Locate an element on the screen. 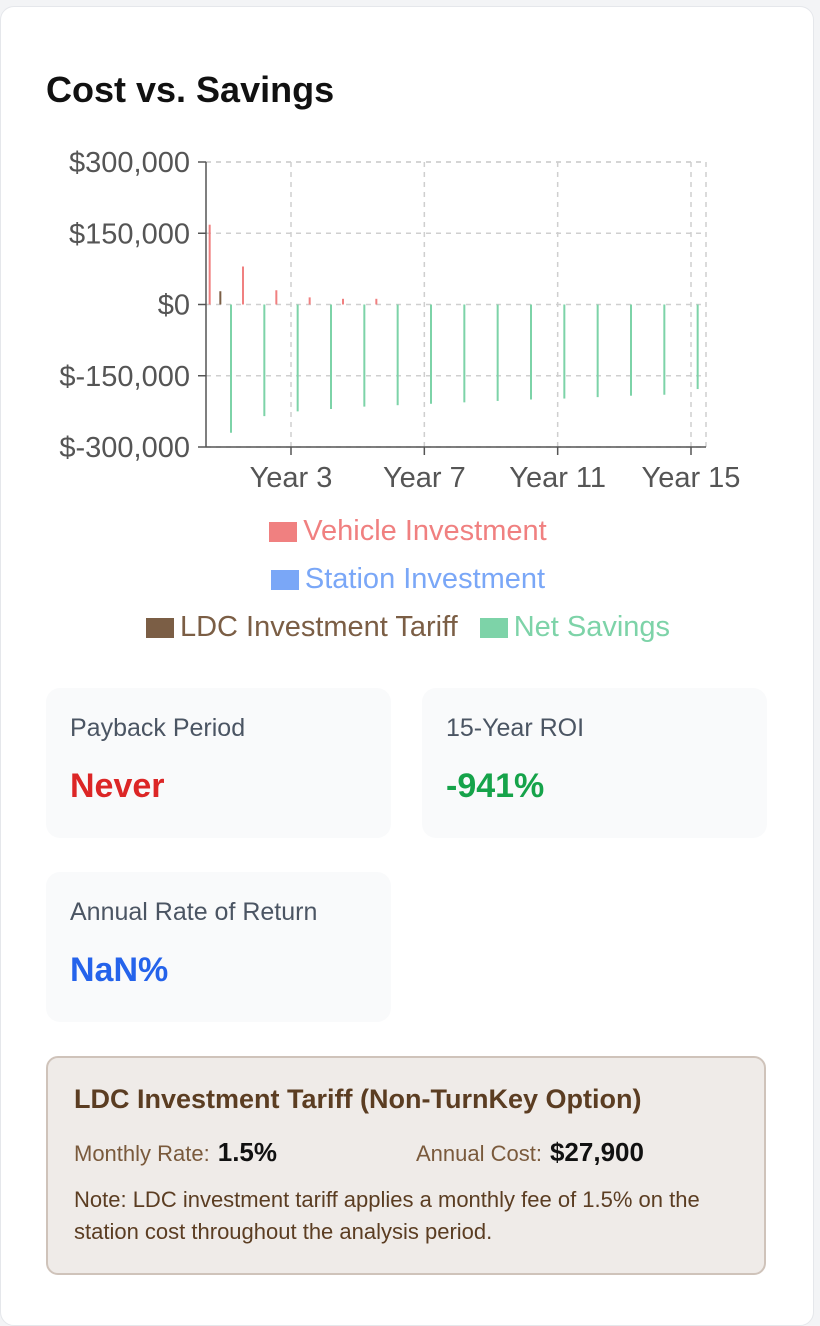 The image size is (820, 1326). legend-swatch-net is located at coordinates (493, 627).